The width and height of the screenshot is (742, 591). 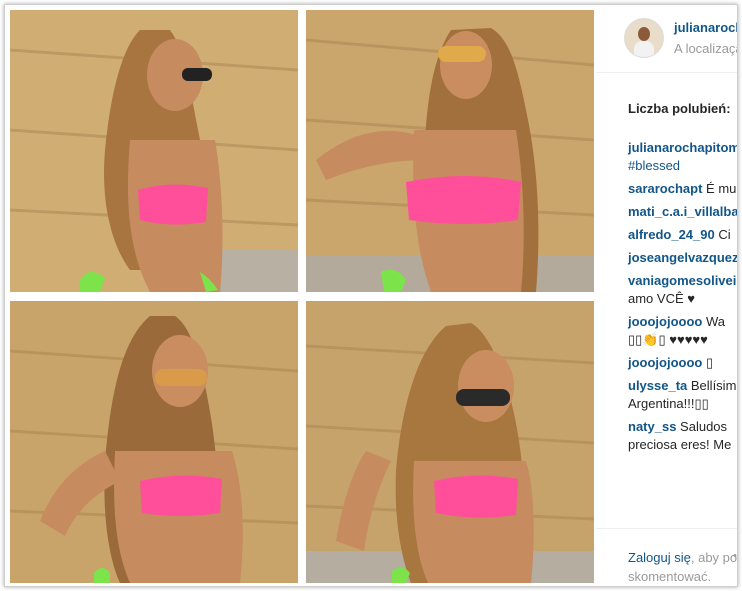 I want to click on comment-username-link: mati_c.a.i_villalba, so click(x=682, y=211).